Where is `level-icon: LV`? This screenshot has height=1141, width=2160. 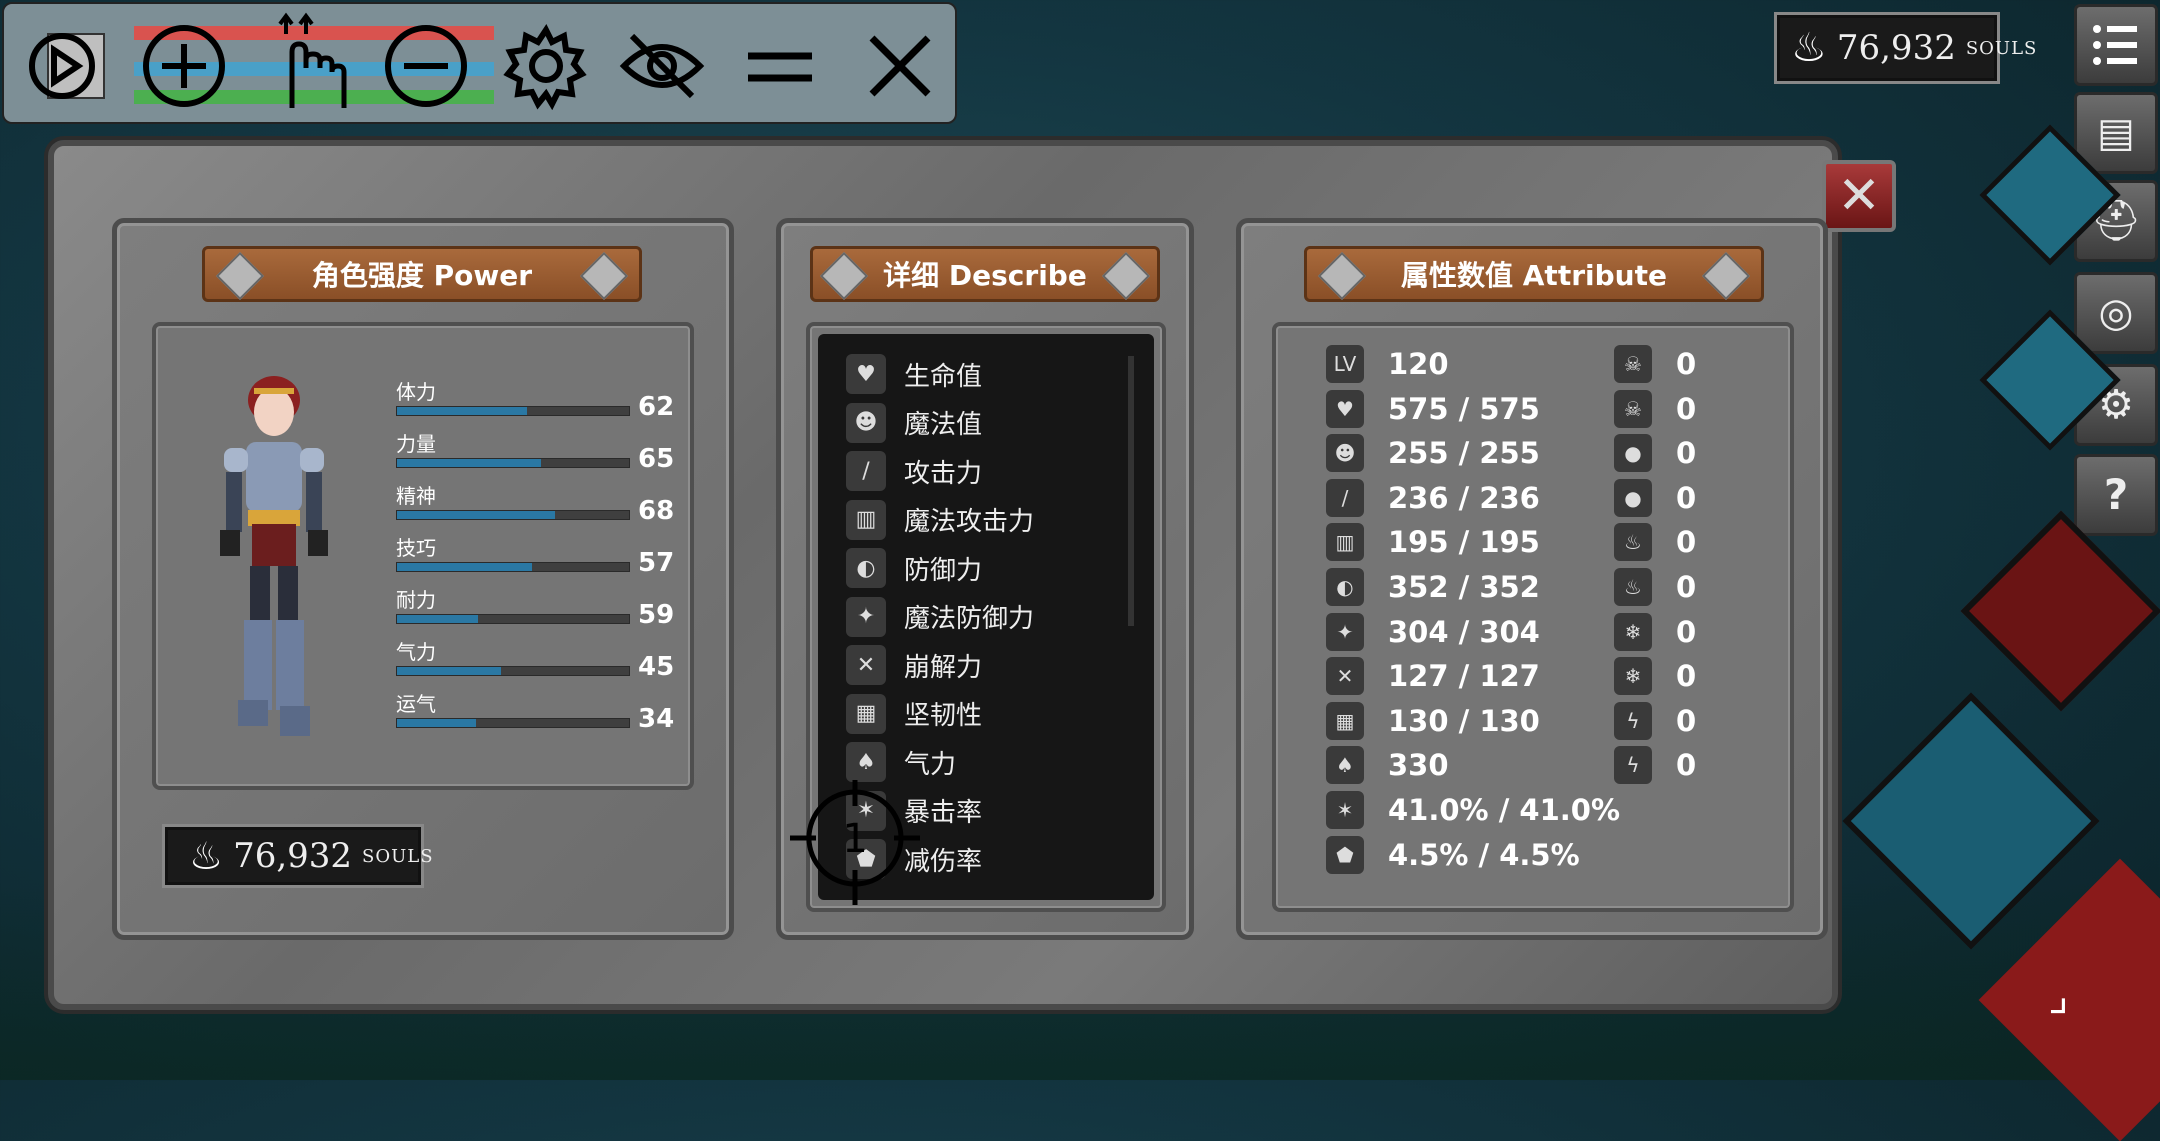 level-icon: LV is located at coordinates (1345, 364).